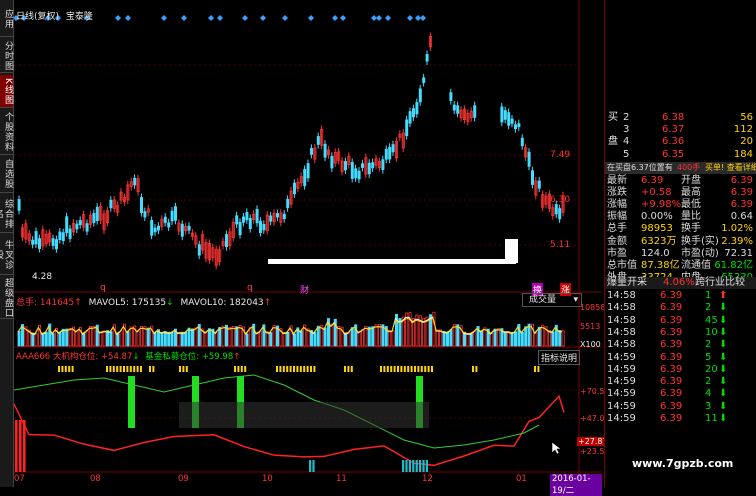  What do you see at coordinates (6, 91) in the screenshot?
I see `nav-item-2: K线图` at bounding box center [6, 91].